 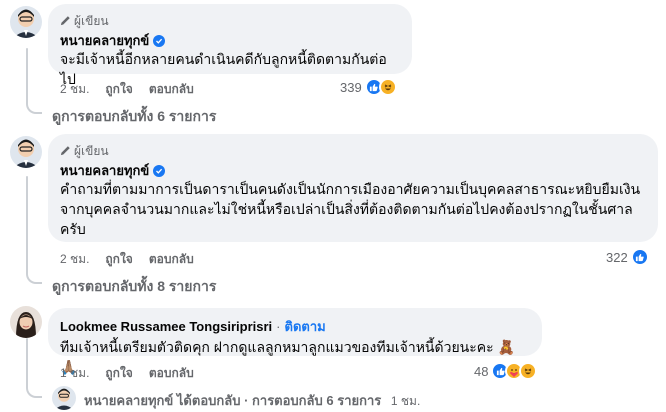 I want to click on reaction-summary-3: 48, so click(x=506, y=371).